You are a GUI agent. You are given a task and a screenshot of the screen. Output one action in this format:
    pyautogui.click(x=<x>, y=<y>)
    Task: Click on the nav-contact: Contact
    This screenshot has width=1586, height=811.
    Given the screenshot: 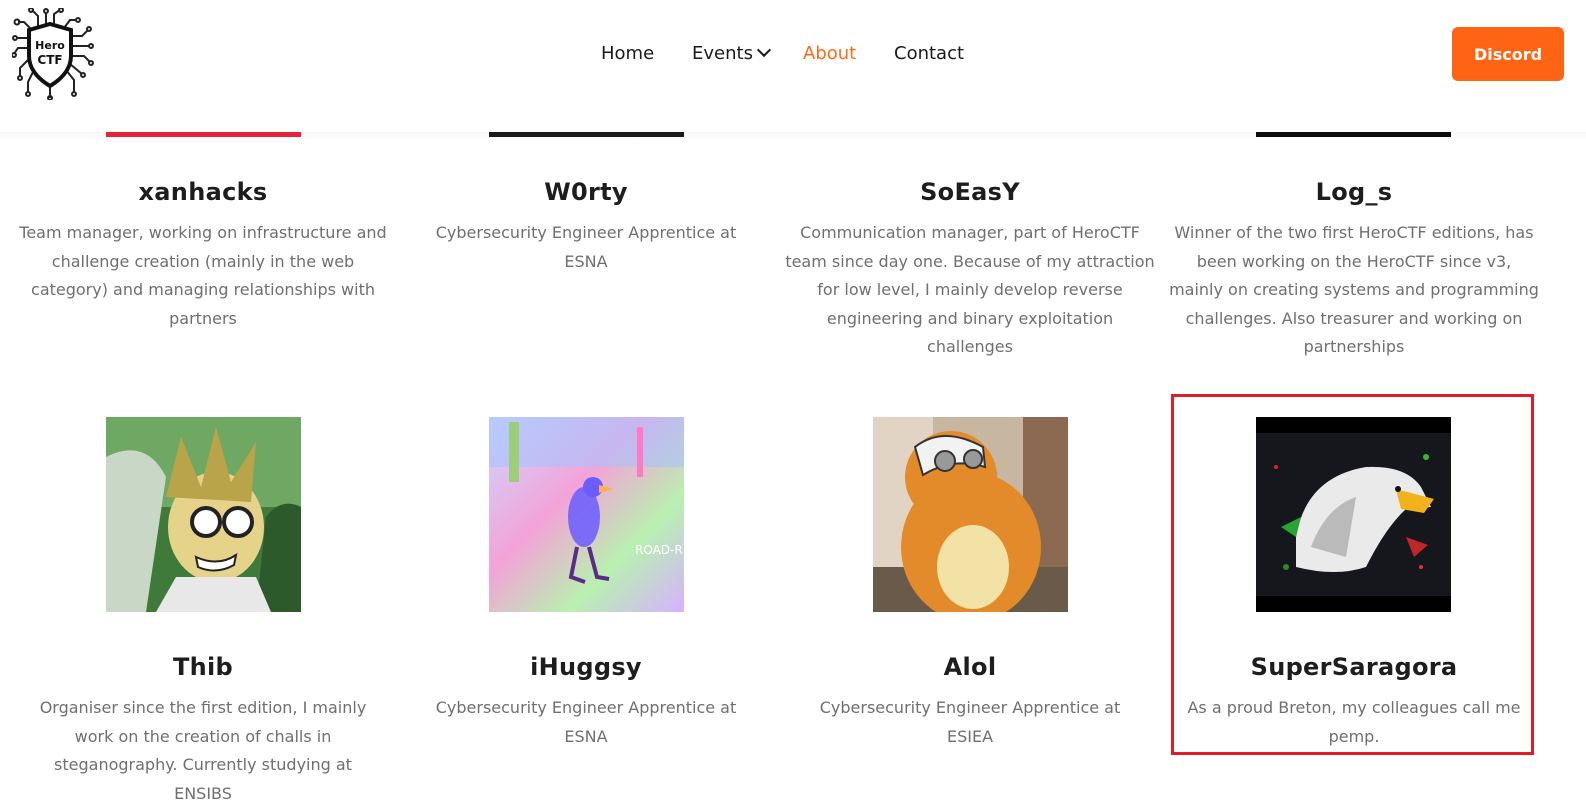 What is the action you would take?
    pyautogui.click(x=929, y=54)
    